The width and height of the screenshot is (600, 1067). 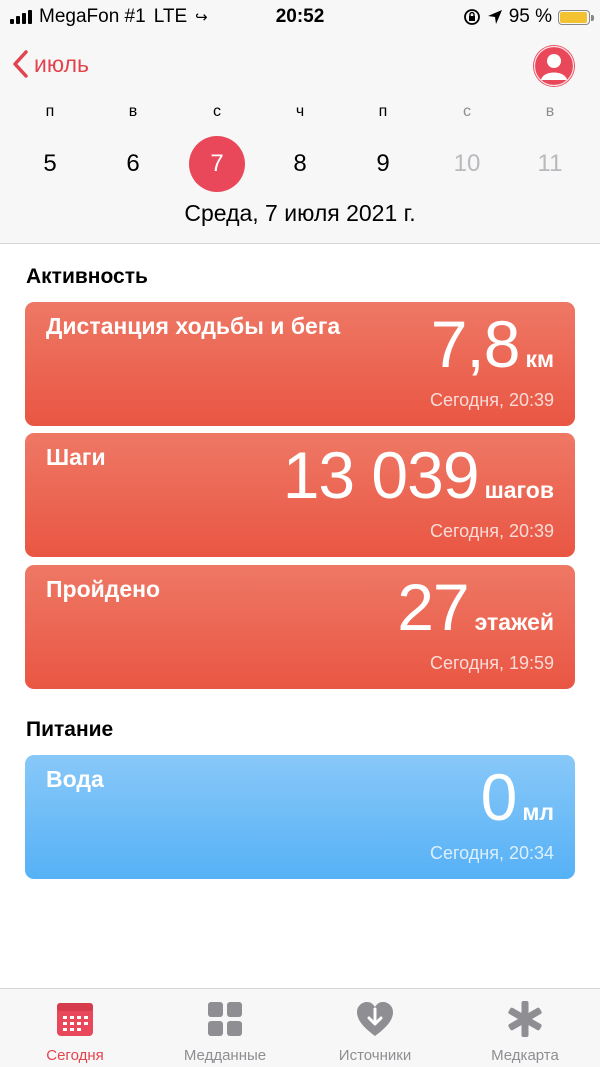 I want to click on calendar-icon, so click(x=75, y=1019).